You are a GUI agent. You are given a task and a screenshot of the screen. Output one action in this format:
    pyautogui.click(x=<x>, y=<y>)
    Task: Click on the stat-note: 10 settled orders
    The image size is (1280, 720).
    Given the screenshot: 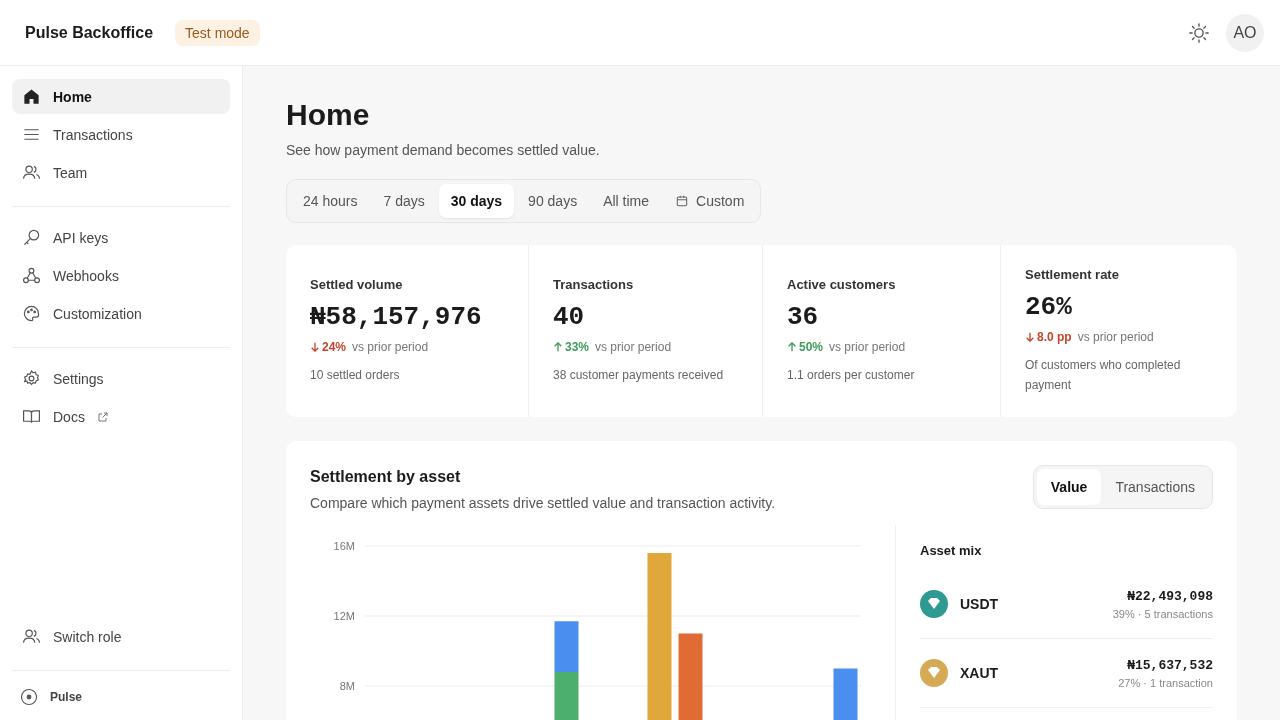 What is the action you would take?
    pyautogui.click(x=355, y=375)
    